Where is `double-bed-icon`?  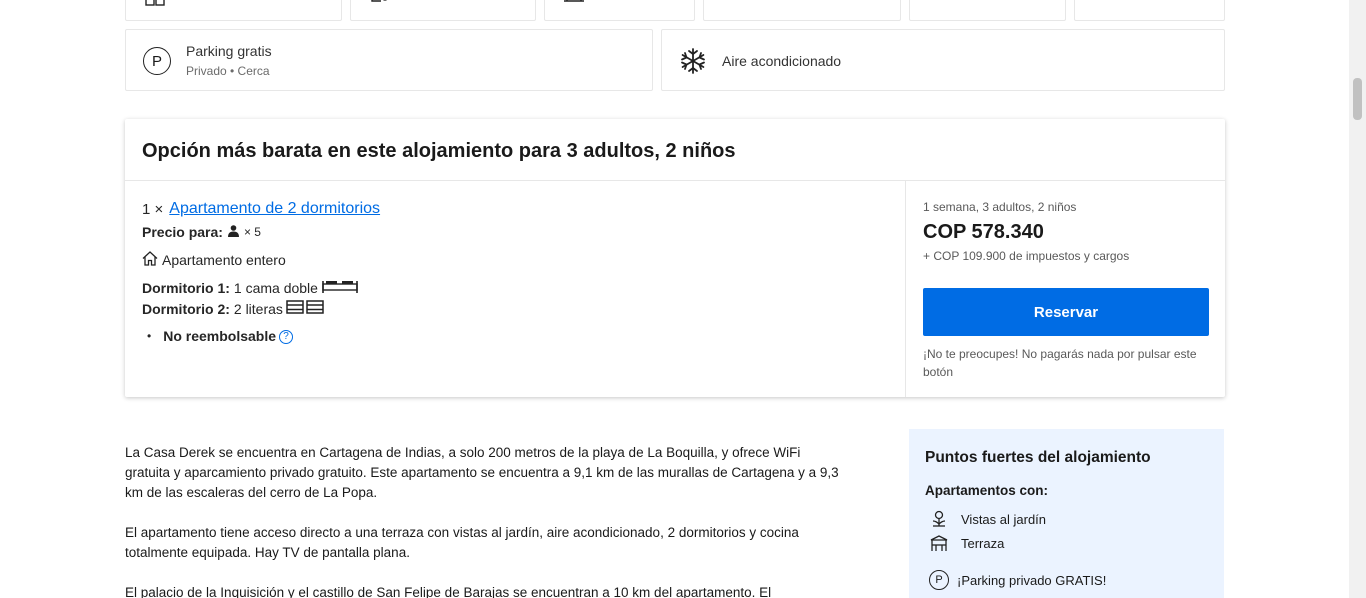
double-bed-icon is located at coordinates (340, 287).